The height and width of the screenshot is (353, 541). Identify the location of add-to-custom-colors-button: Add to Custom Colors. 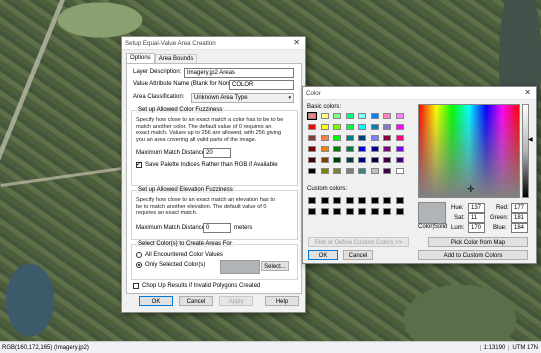
(473, 255).